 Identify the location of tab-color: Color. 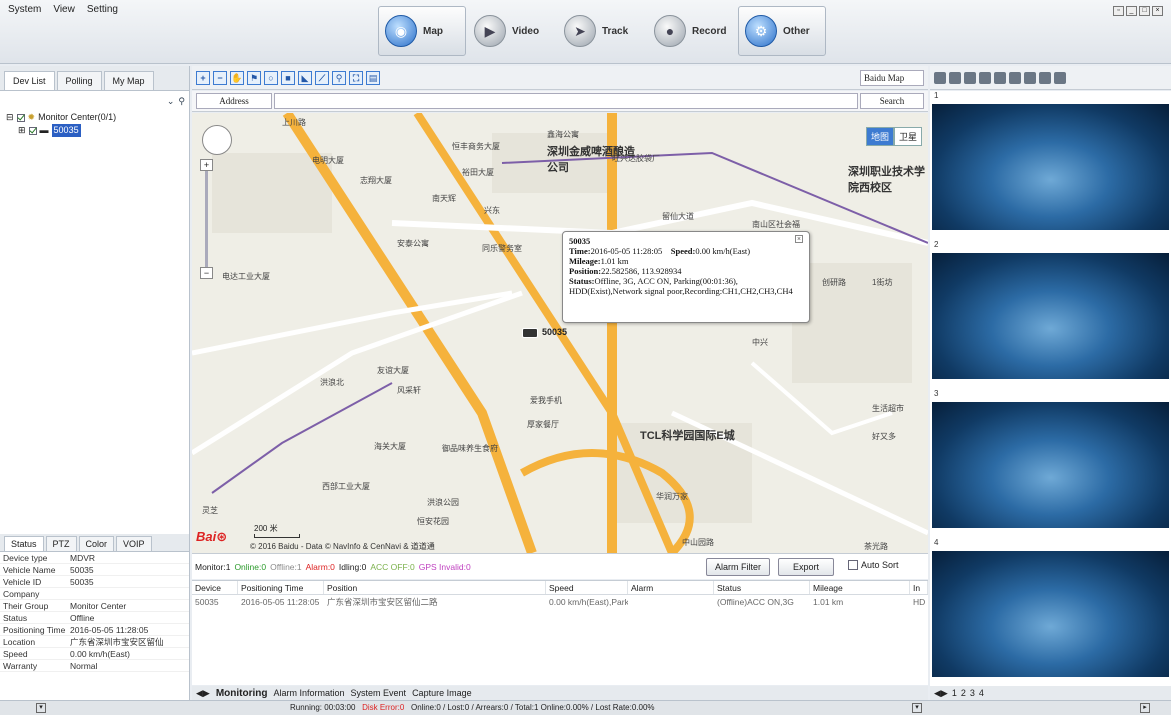
(96, 543).